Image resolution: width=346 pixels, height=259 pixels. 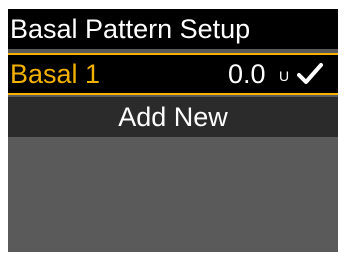 What do you see at coordinates (284, 76) in the screenshot?
I see `pattern-unit: U` at bounding box center [284, 76].